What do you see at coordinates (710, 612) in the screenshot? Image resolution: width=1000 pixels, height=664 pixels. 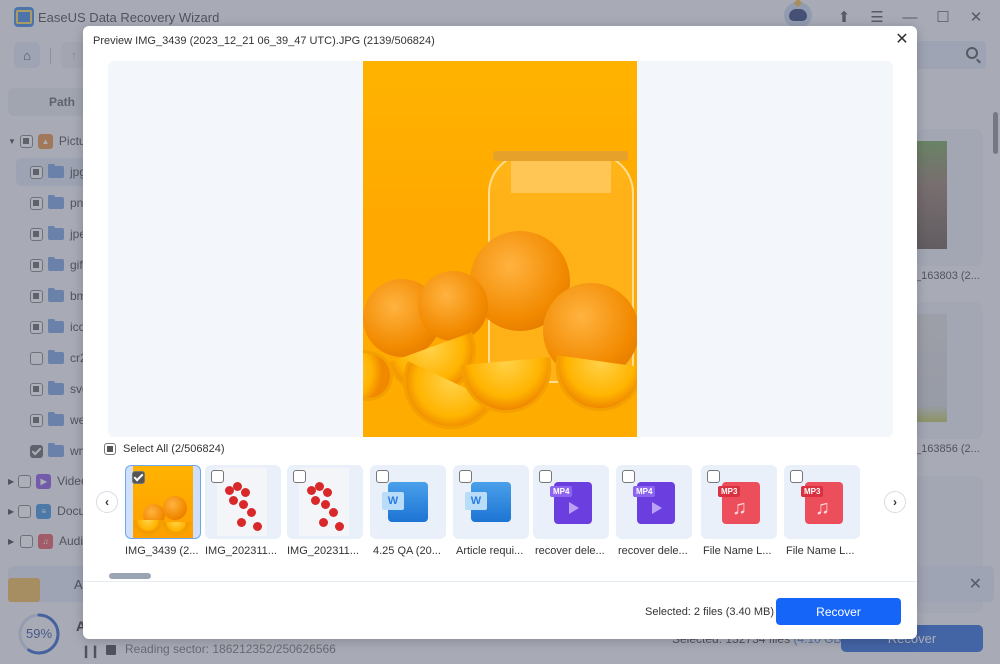 I see `selected-summary: Selected: 2 files (3.40 MB)` at bounding box center [710, 612].